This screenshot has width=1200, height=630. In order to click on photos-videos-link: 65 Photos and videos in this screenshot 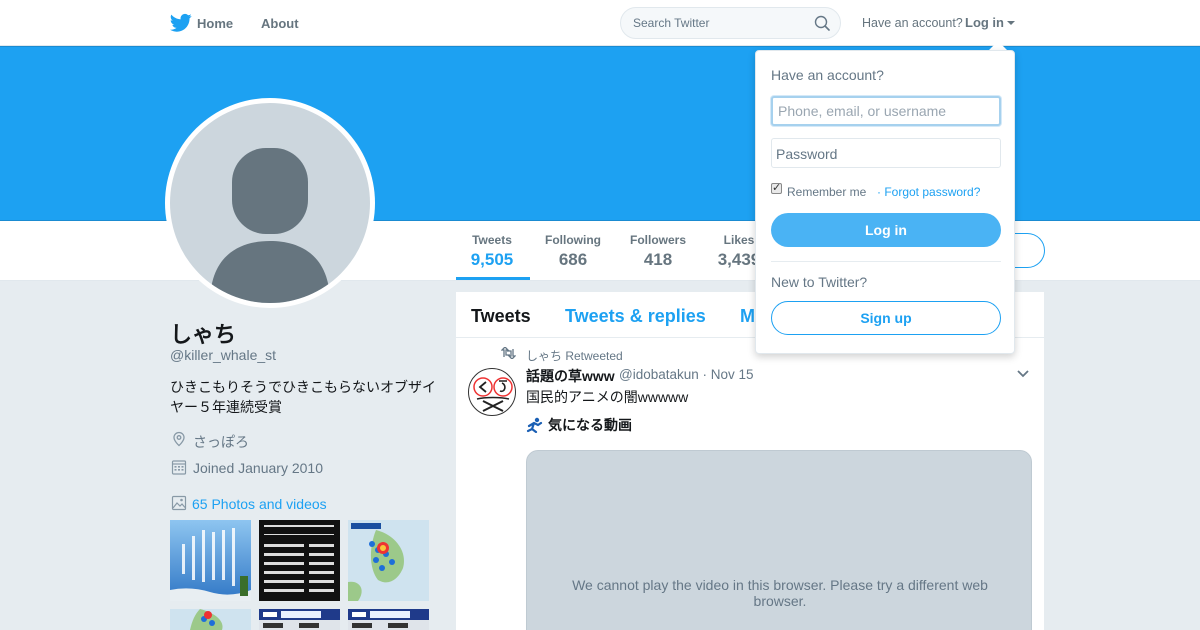, I will do `click(259, 504)`.